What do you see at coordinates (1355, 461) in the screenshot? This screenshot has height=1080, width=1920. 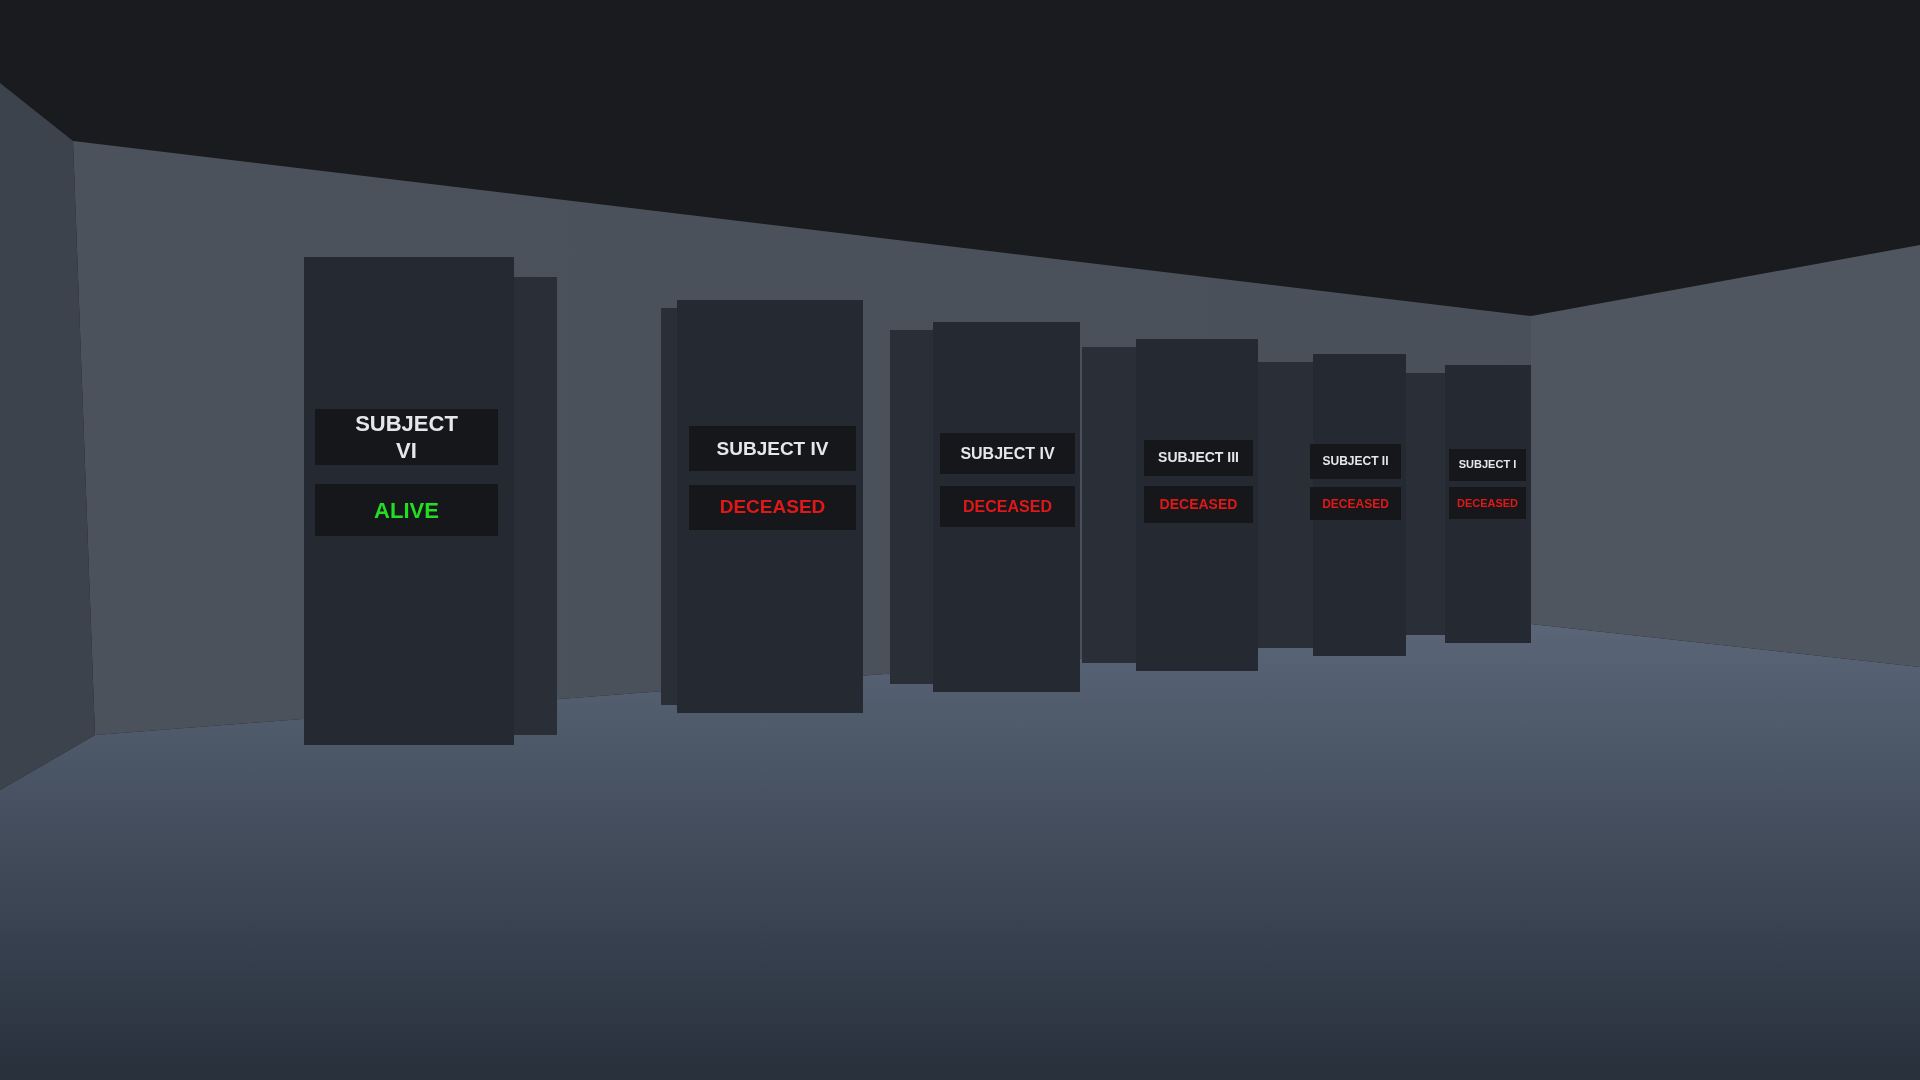 I see `name-plate: SUBJECT II` at bounding box center [1355, 461].